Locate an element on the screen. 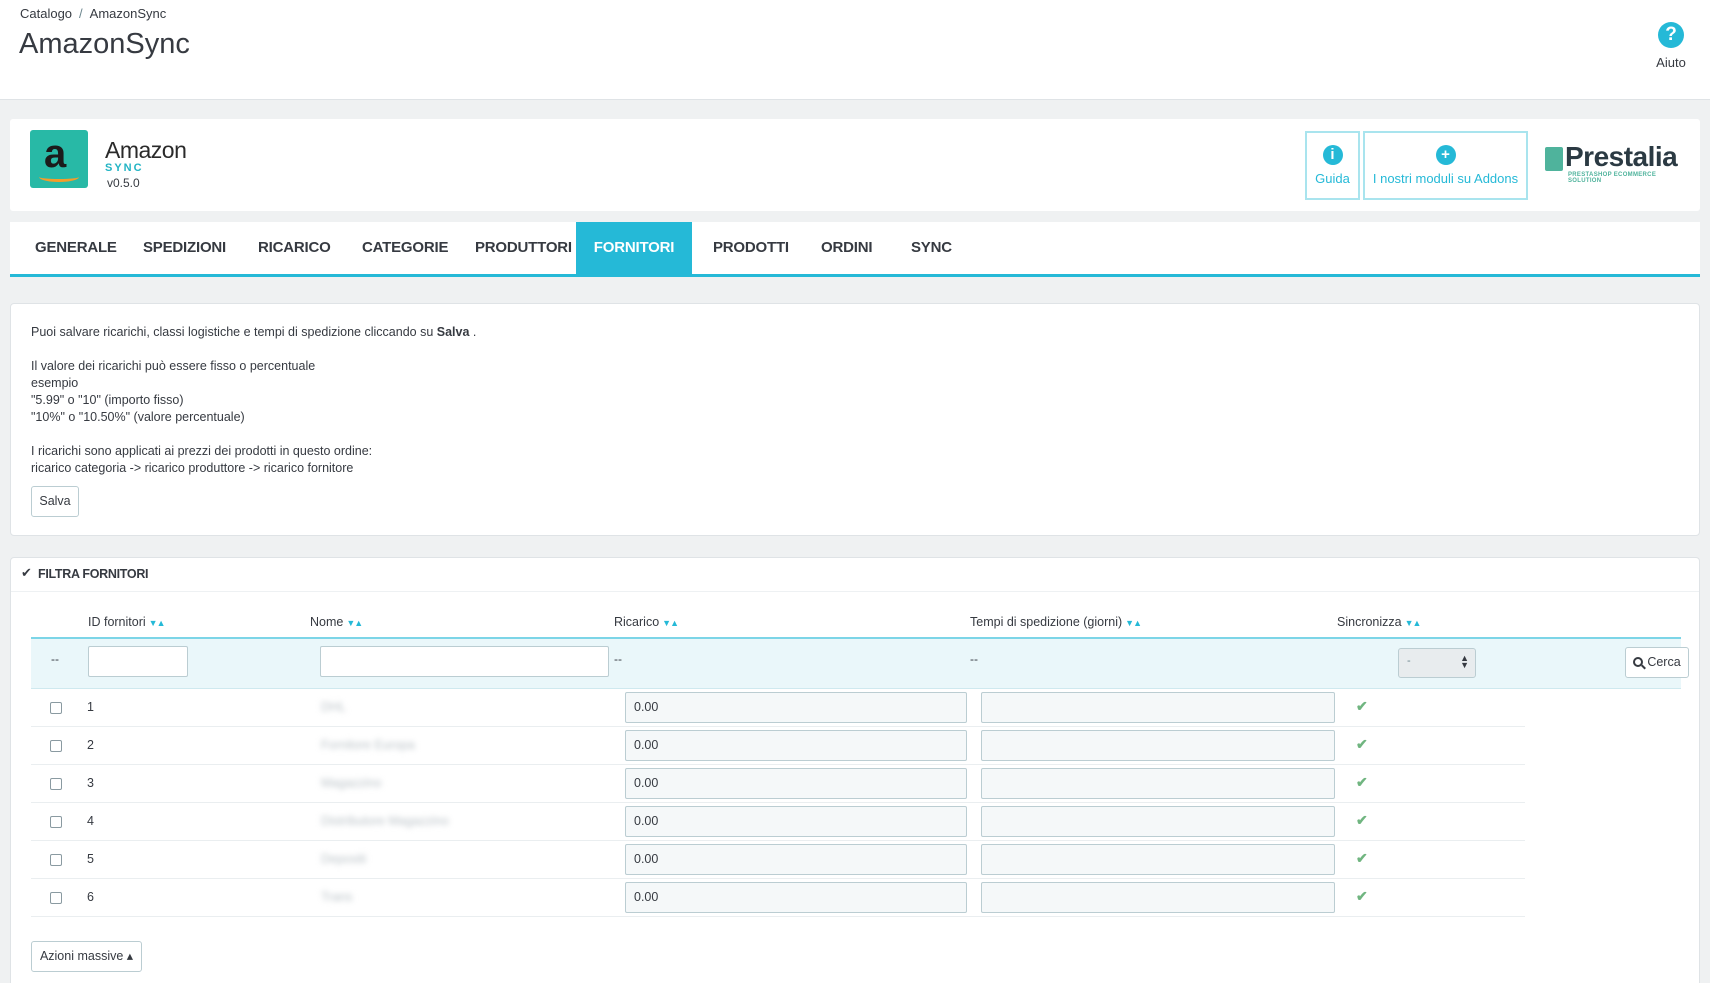  guida-button: i Guida is located at coordinates (1332, 165).